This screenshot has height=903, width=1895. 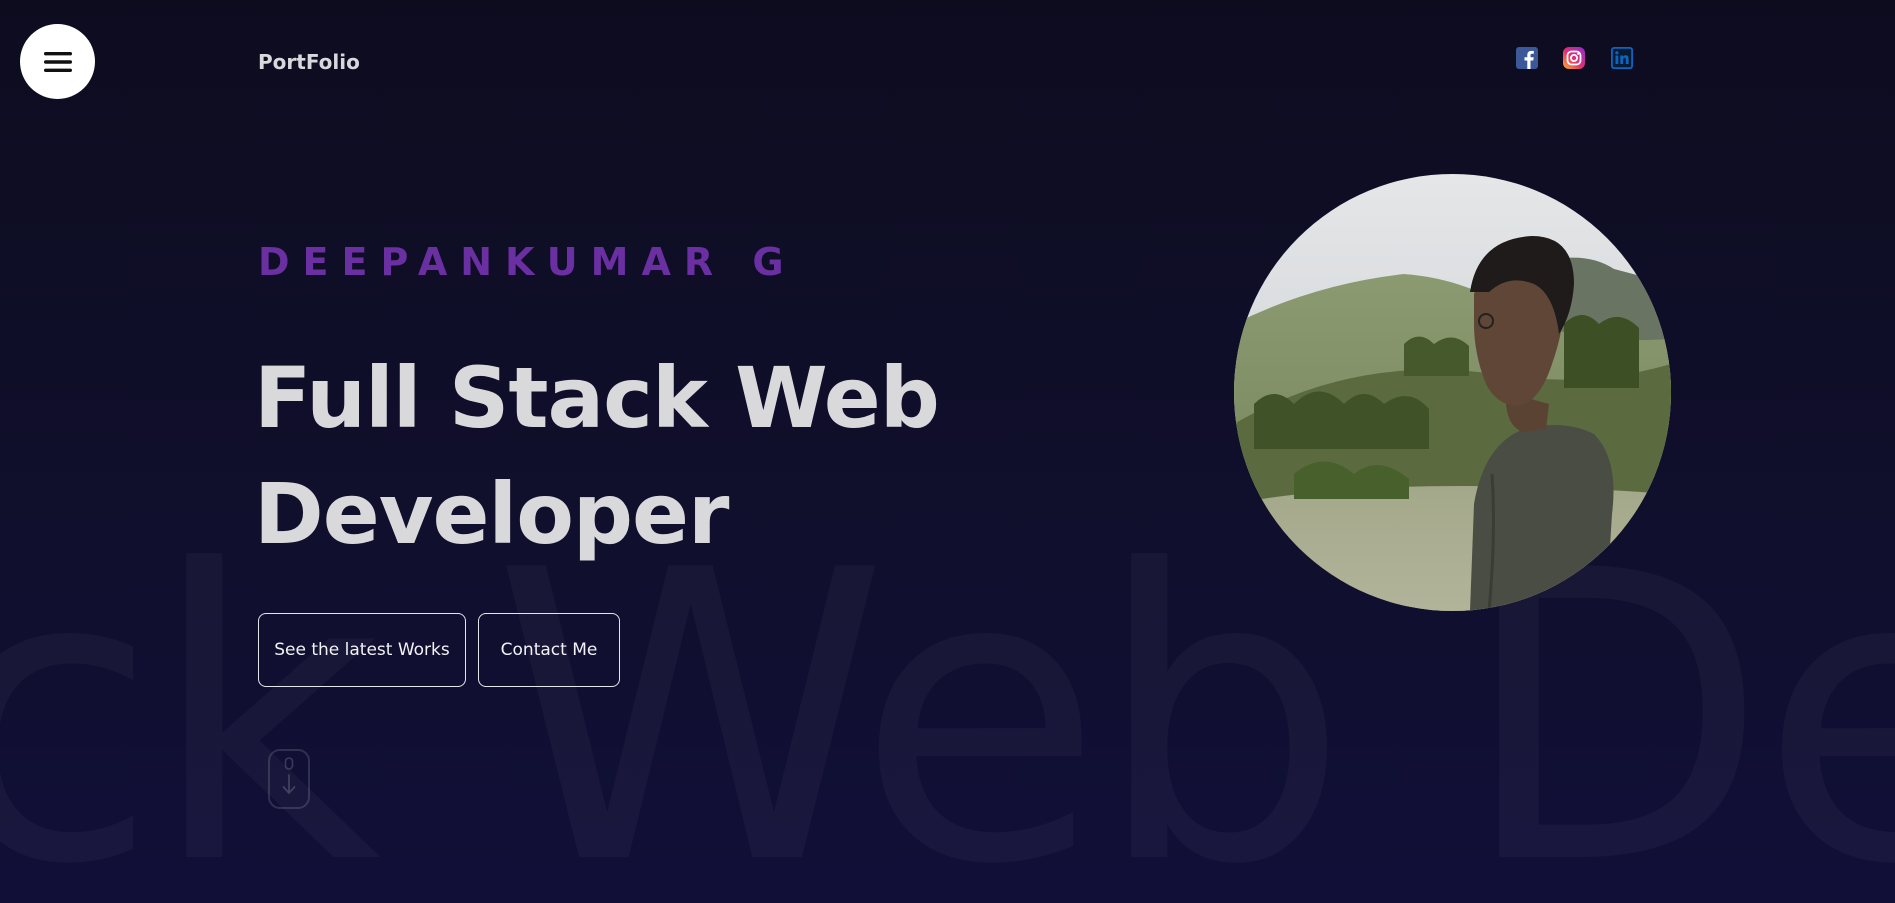 What do you see at coordinates (362, 650) in the screenshot?
I see `see-latest-works-button: See the latest Works` at bounding box center [362, 650].